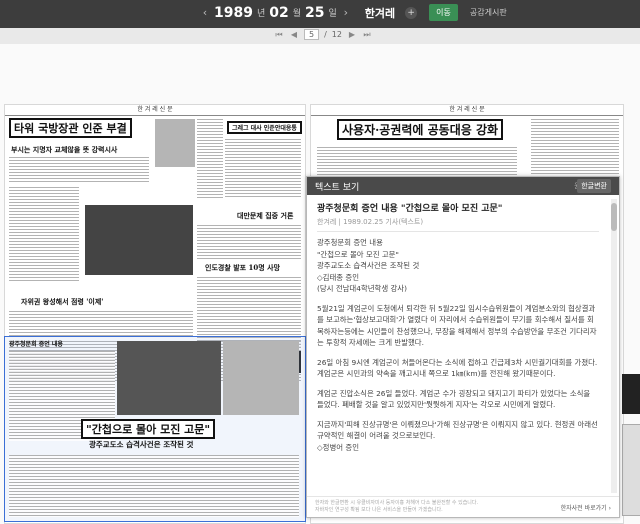 This screenshot has width=640, height=524. Describe the element at coordinates (312, 34) in the screenshot. I see `current-page-input: 5` at that location.